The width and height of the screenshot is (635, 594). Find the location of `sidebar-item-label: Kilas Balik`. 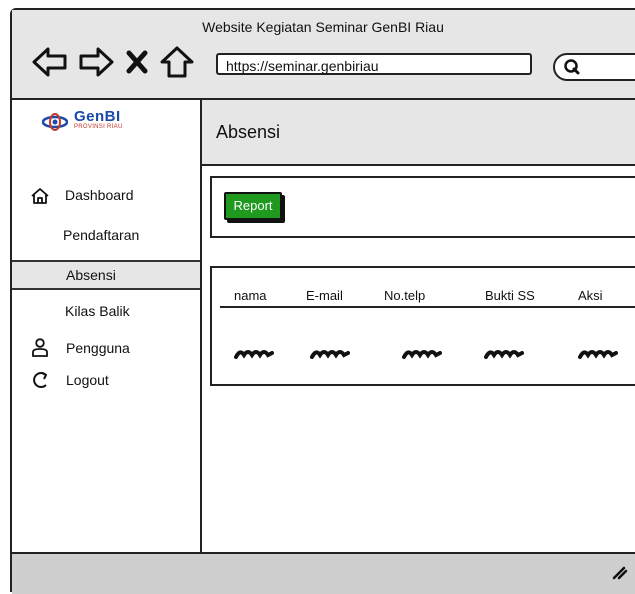

sidebar-item-label: Kilas Balik is located at coordinates (97, 311).